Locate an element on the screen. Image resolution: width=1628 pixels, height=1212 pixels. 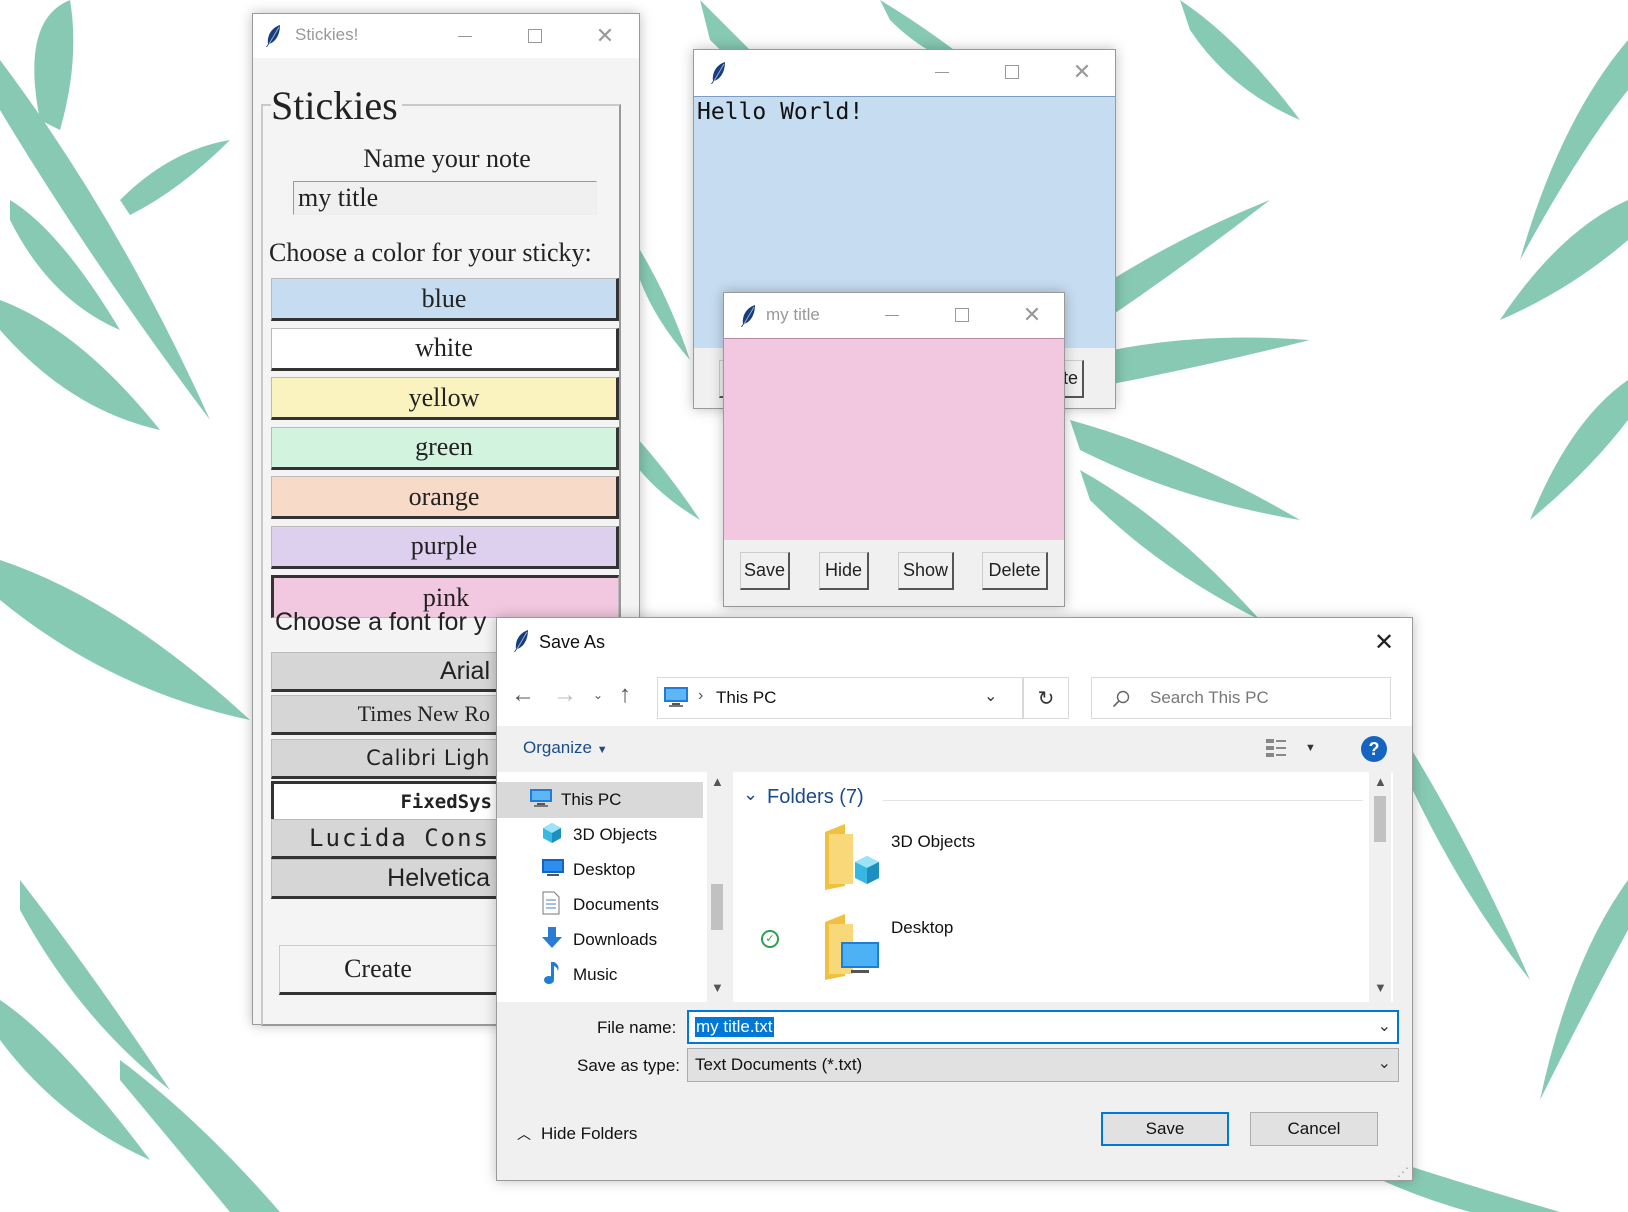
nav-scrollbar: ▲ ▼ is located at coordinates (717, 887).